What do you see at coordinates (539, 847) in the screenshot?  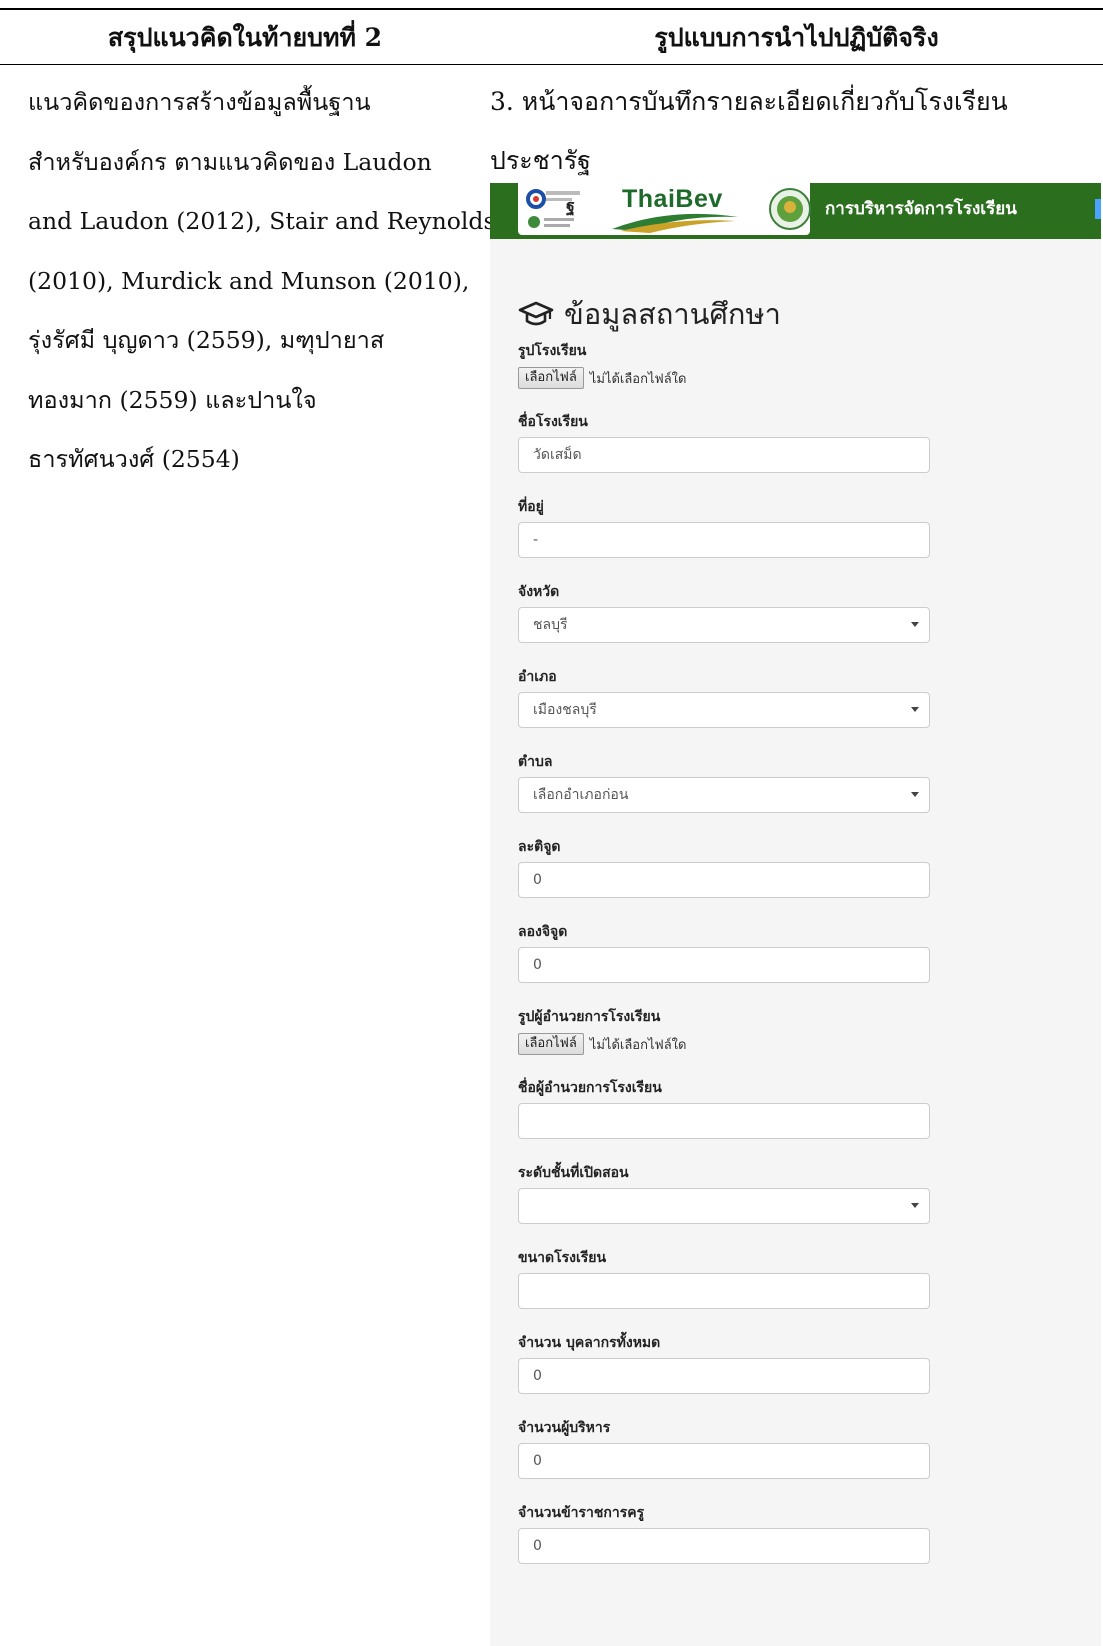 I see `latitude-label: ละติจูด` at bounding box center [539, 847].